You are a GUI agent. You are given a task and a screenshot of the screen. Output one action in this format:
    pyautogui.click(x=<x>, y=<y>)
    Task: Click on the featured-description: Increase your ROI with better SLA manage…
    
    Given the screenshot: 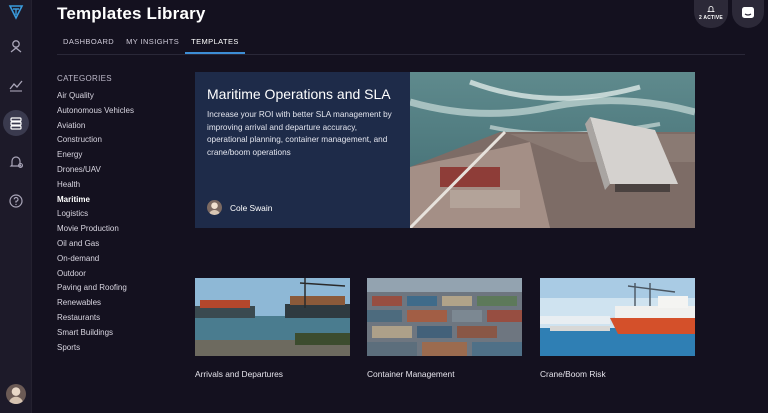 What is the action you would take?
    pyautogui.click(x=299, y=133)
    